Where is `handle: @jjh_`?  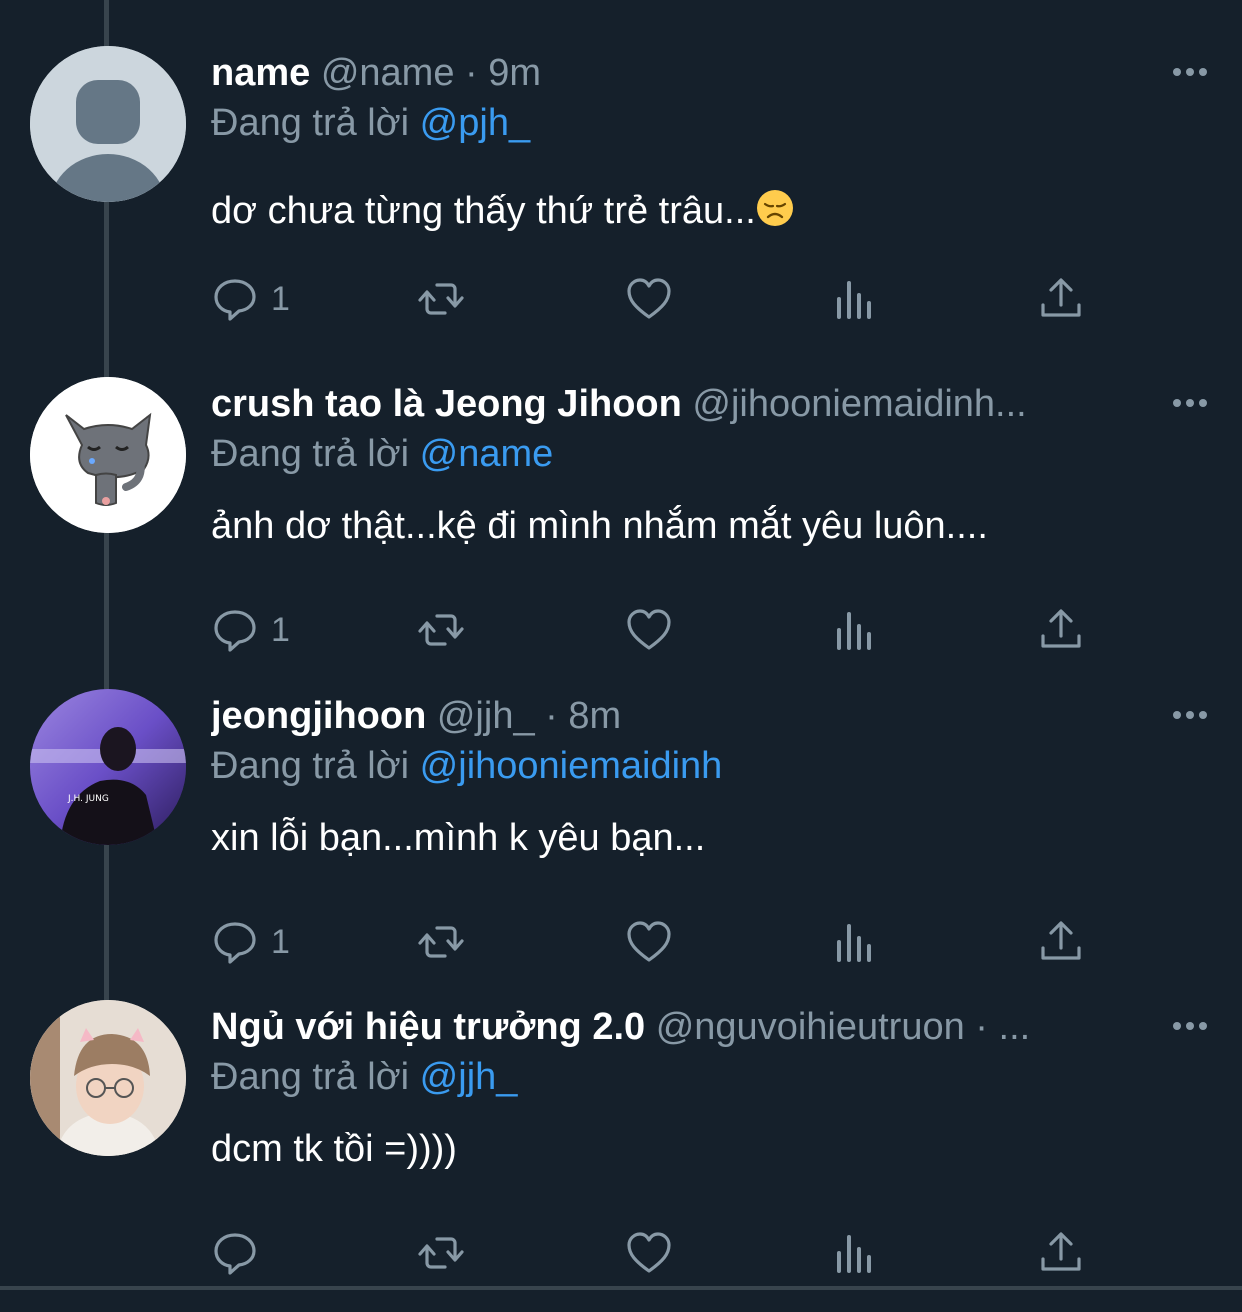 handle: @jjh_ is located at coordinates (486, 716).